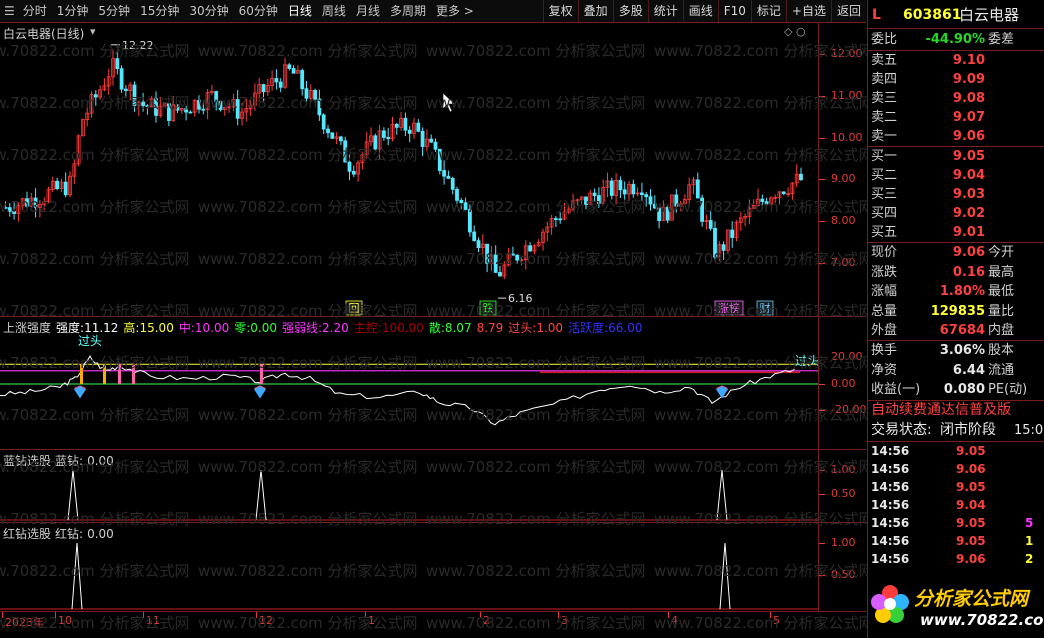  Describe the element at coordinates (884, 252) in the screenshot. I see `quote-row-label: 现价` at that location.